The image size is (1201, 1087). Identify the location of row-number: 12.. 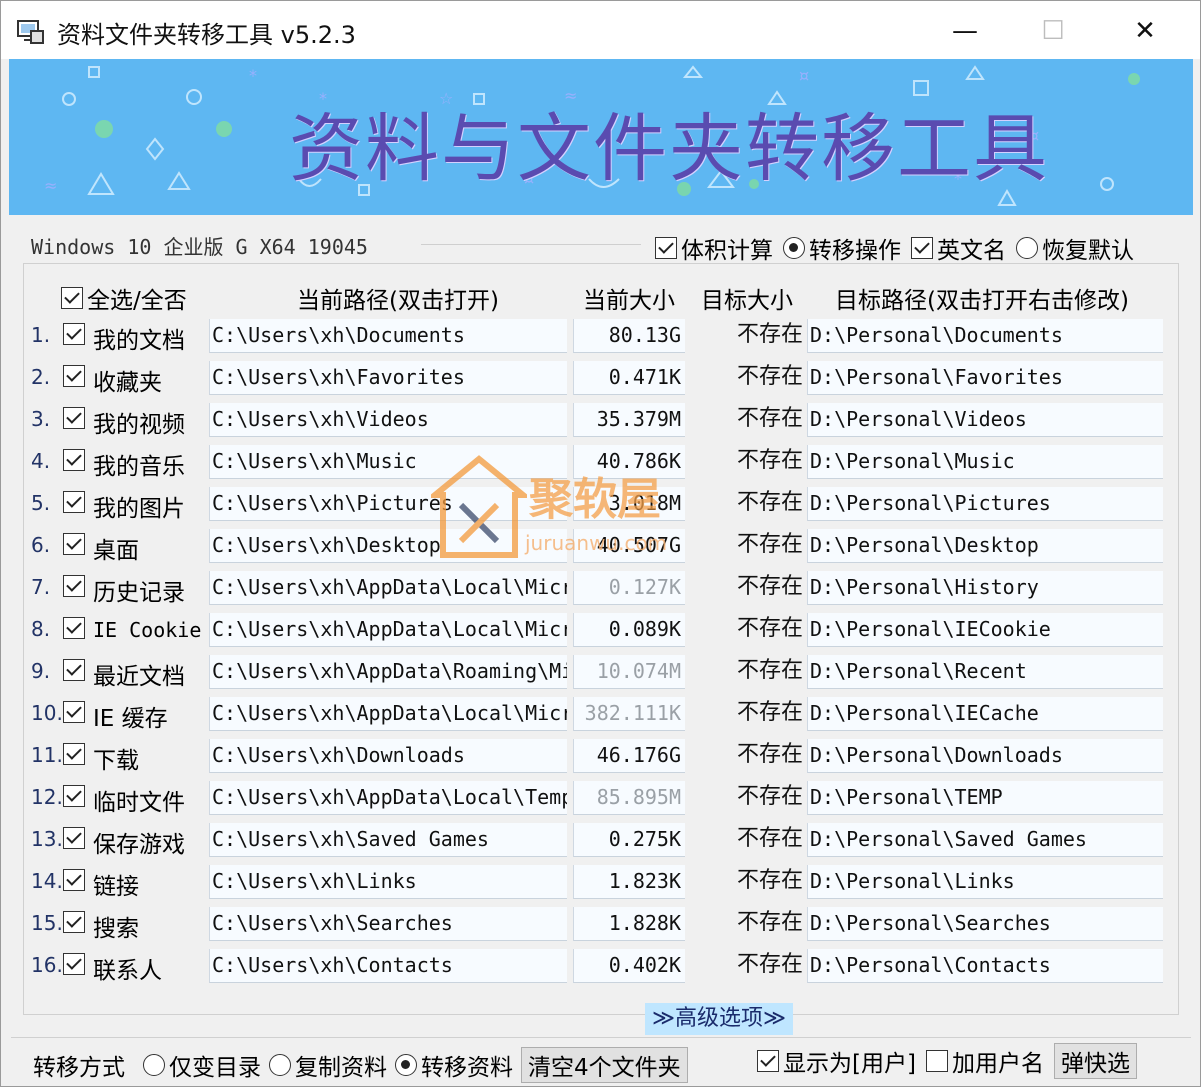
(47, 797).